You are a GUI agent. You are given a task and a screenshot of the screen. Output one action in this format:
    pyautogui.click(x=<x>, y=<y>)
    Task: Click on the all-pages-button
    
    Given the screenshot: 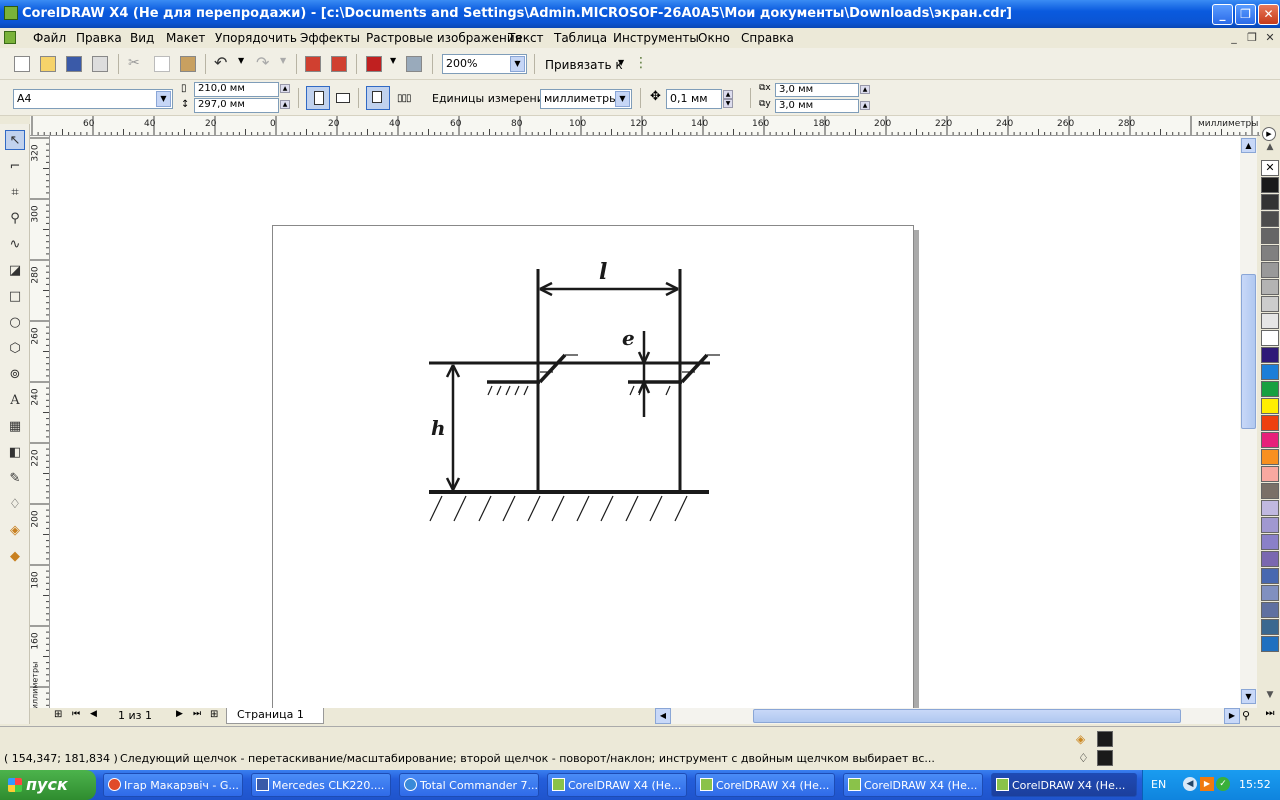 What is the action you would take?
    pyautogui.click(x=378, y=98)
    